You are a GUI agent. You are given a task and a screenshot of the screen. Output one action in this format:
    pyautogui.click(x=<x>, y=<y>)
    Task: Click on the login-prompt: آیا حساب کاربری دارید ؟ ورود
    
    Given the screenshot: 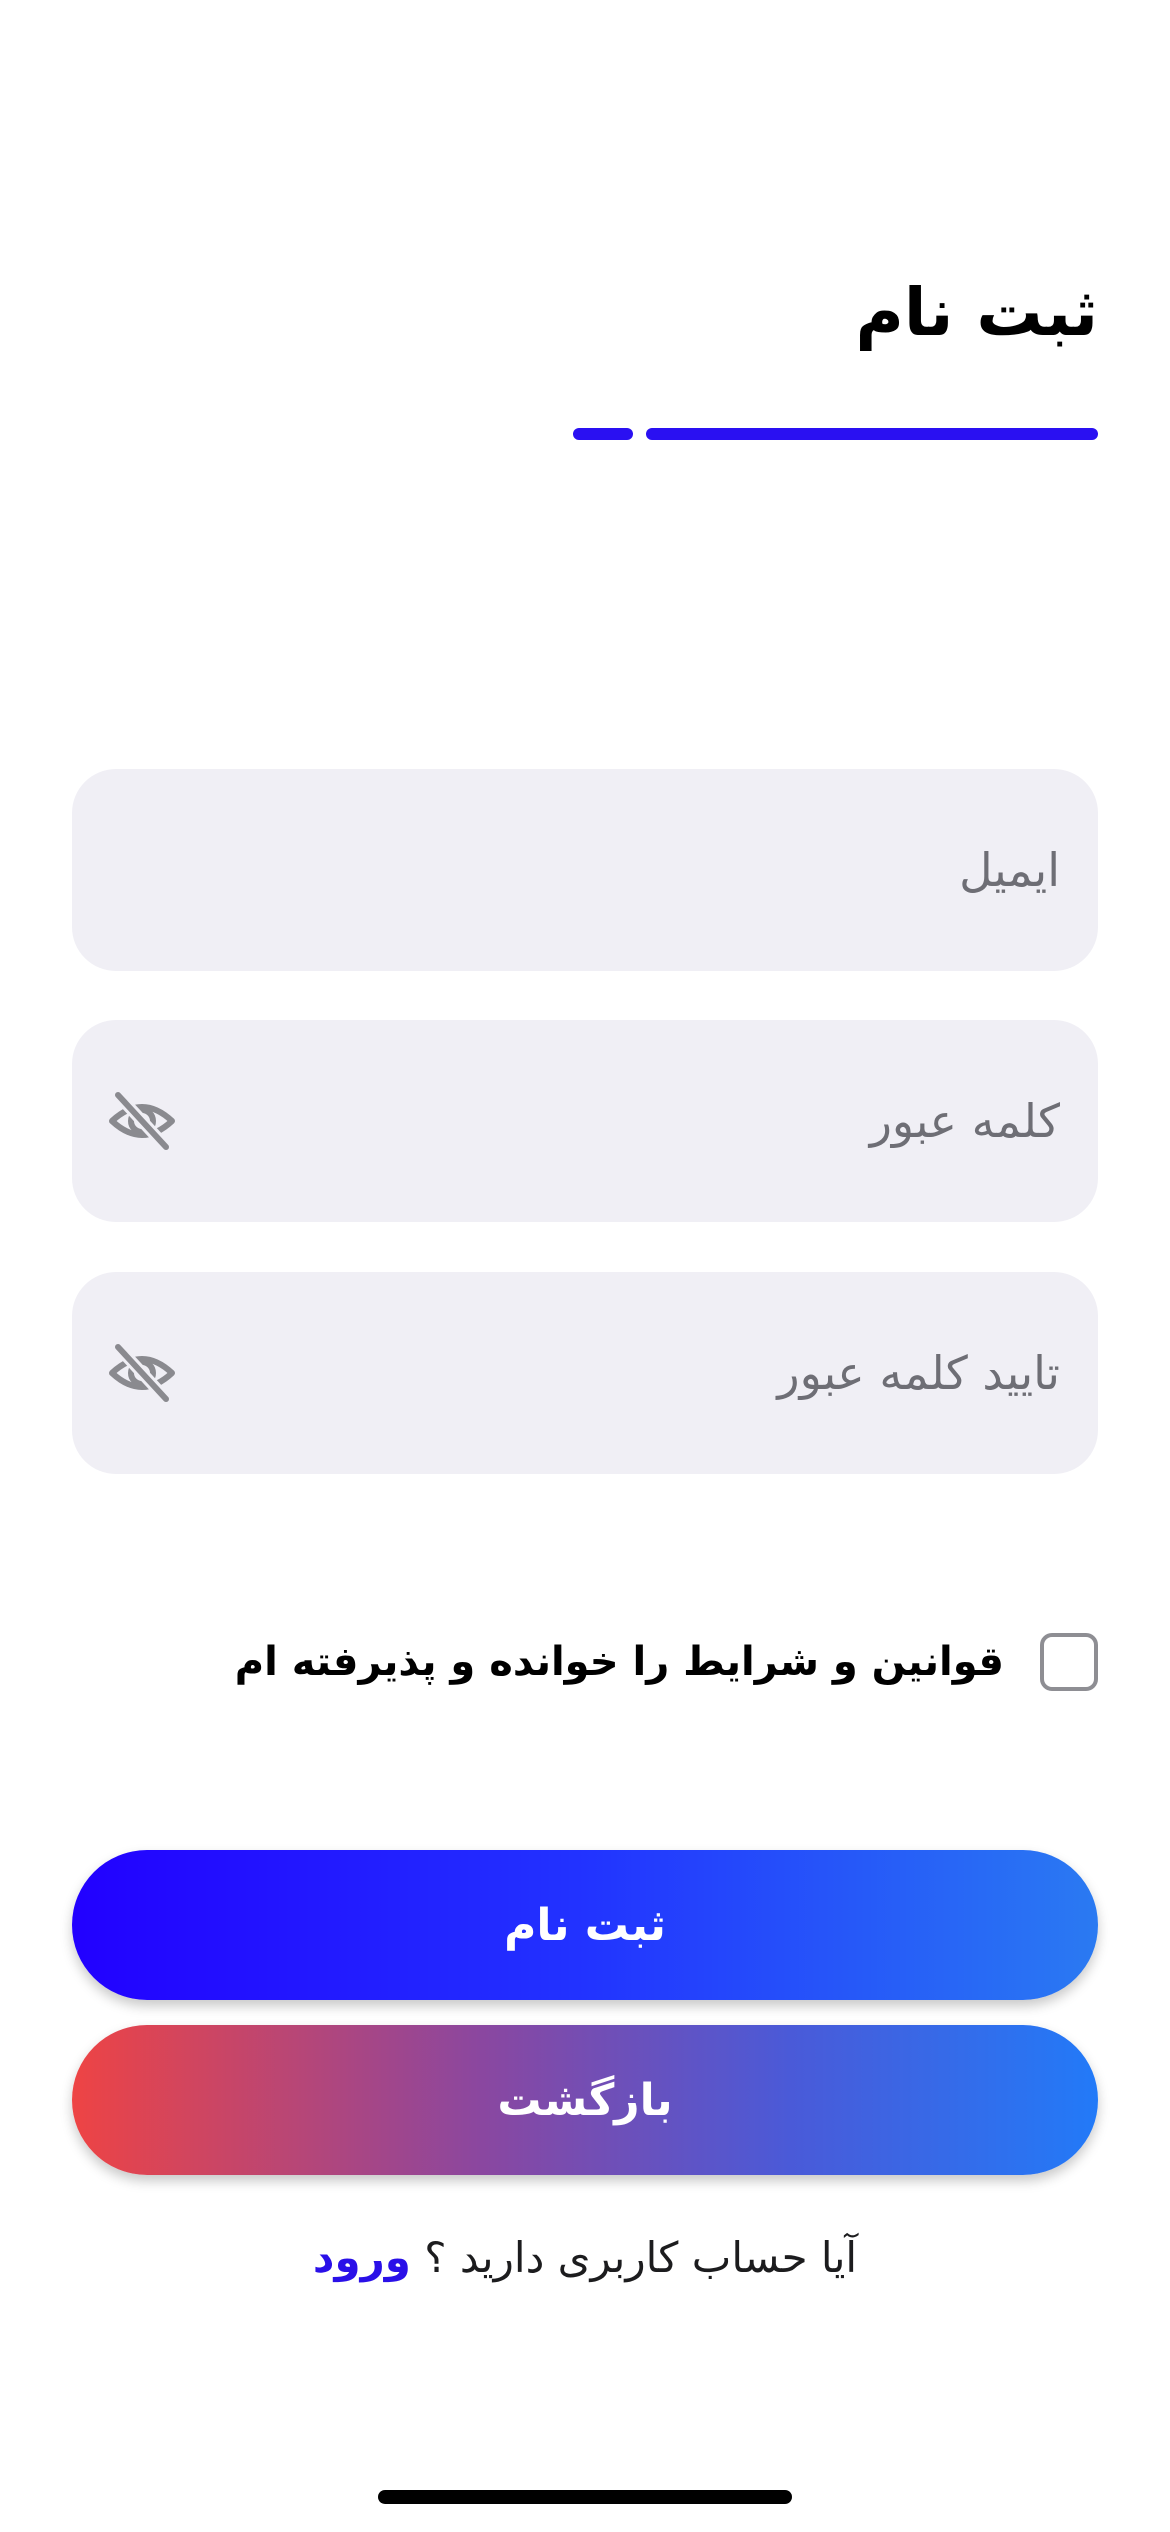 What is the action you would take?
    pyautogui.click(x=585, y=2258)
    